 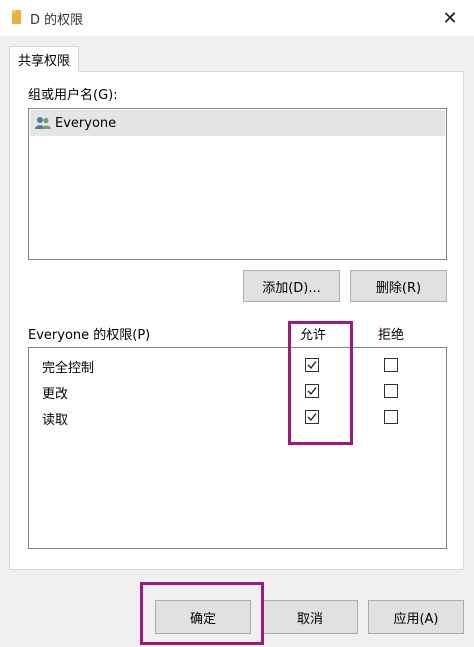 What do you see at coordinates (237, 365) in the screenshot?
I see `permission-row-full-control: 完全控制` at bounding box center [237, 365].